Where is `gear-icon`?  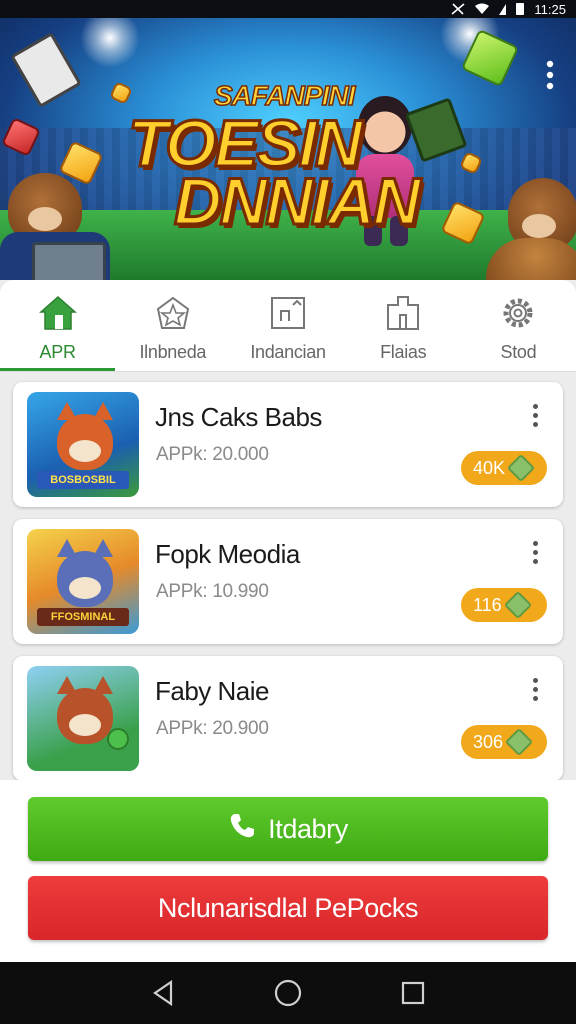
gear-icon is located at coordinates (518, 313).